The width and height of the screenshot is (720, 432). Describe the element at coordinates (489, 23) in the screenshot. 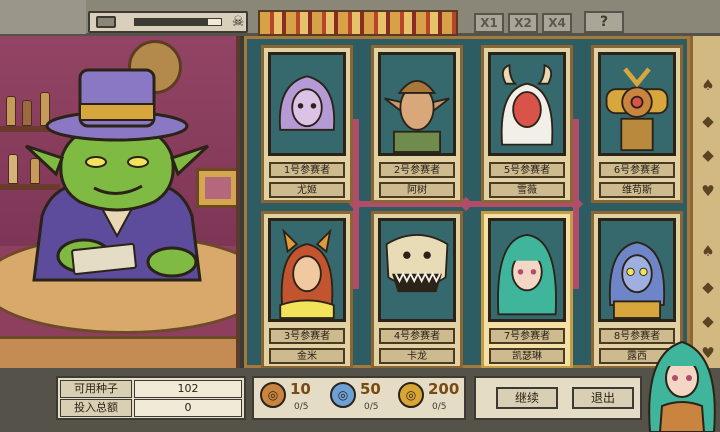

I see `speed-x1-button: X1` at that location.